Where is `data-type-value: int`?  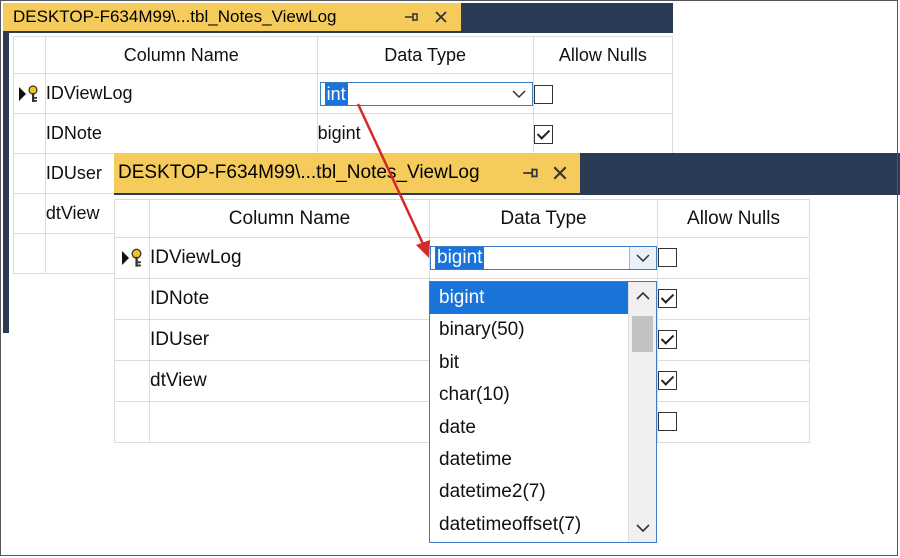 data-type-value: int is located at coordinates (336, 93).